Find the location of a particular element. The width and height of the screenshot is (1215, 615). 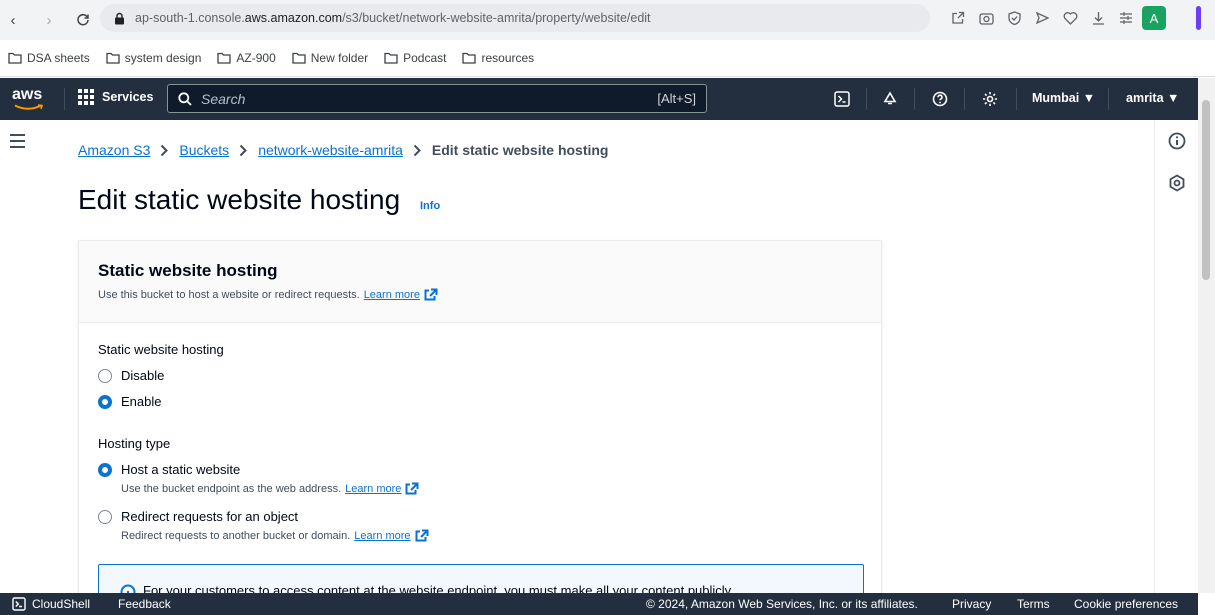

help-icon is located at coordinates (940, 99).